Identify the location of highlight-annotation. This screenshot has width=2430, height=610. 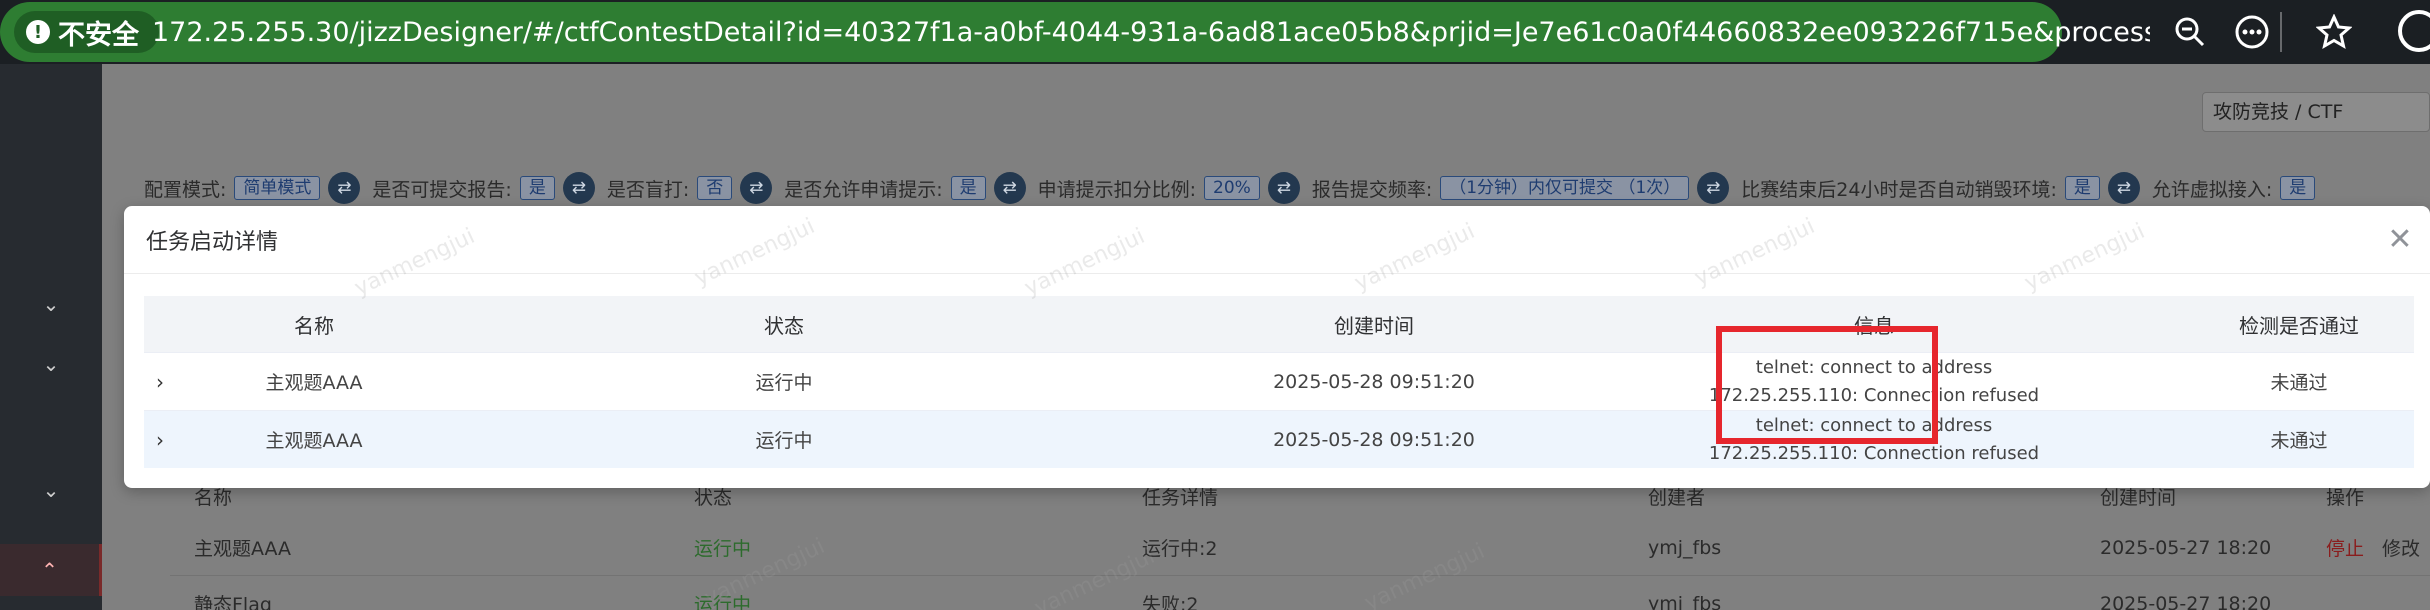
(1827, 385).